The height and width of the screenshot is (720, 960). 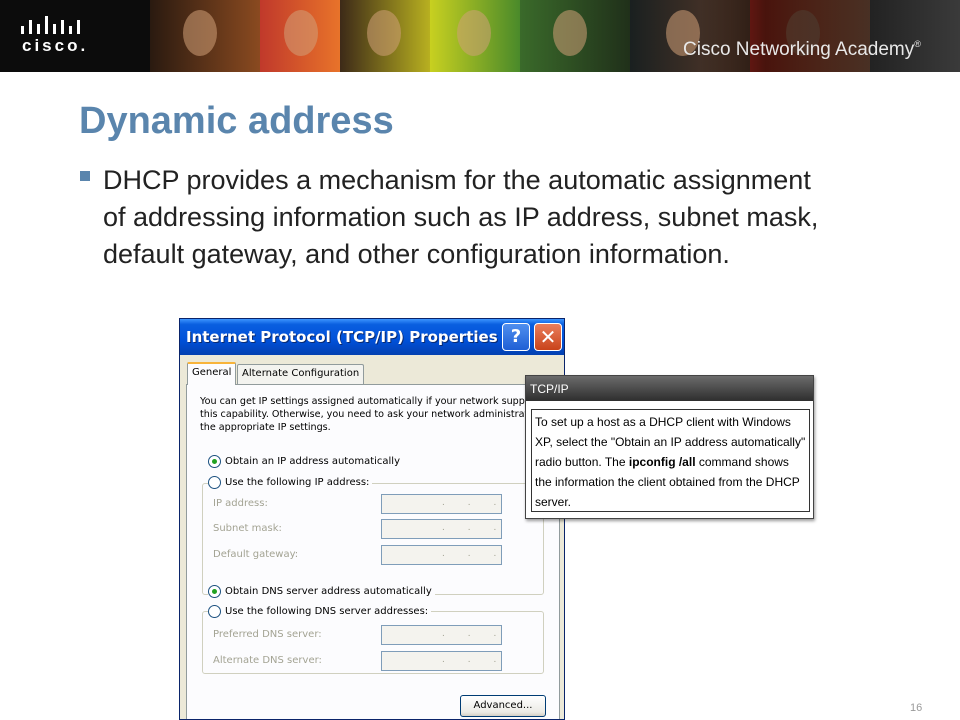 What do you see at coordinates (247, 528) in the screenshot?
I see `subnet-mask-label: Subnet mask:` at bounding box center [247, 528].